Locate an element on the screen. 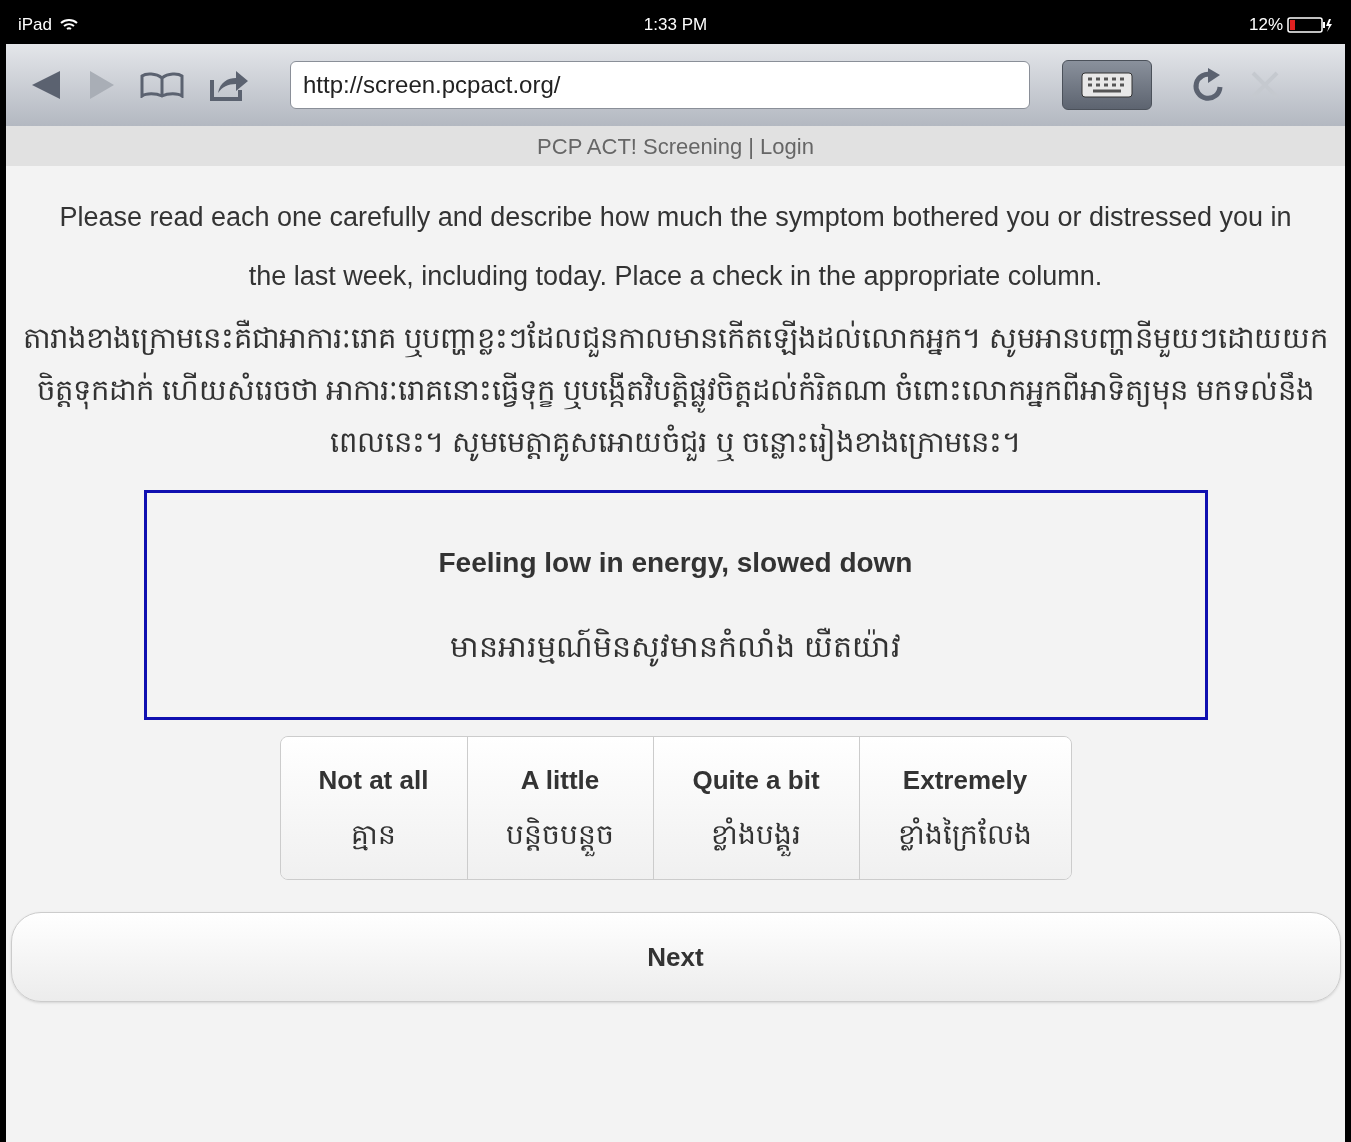 Image resolution: width=1351 pixels, height=1142 pixels. keyboard-icon is located at coordinates (1107, 85).